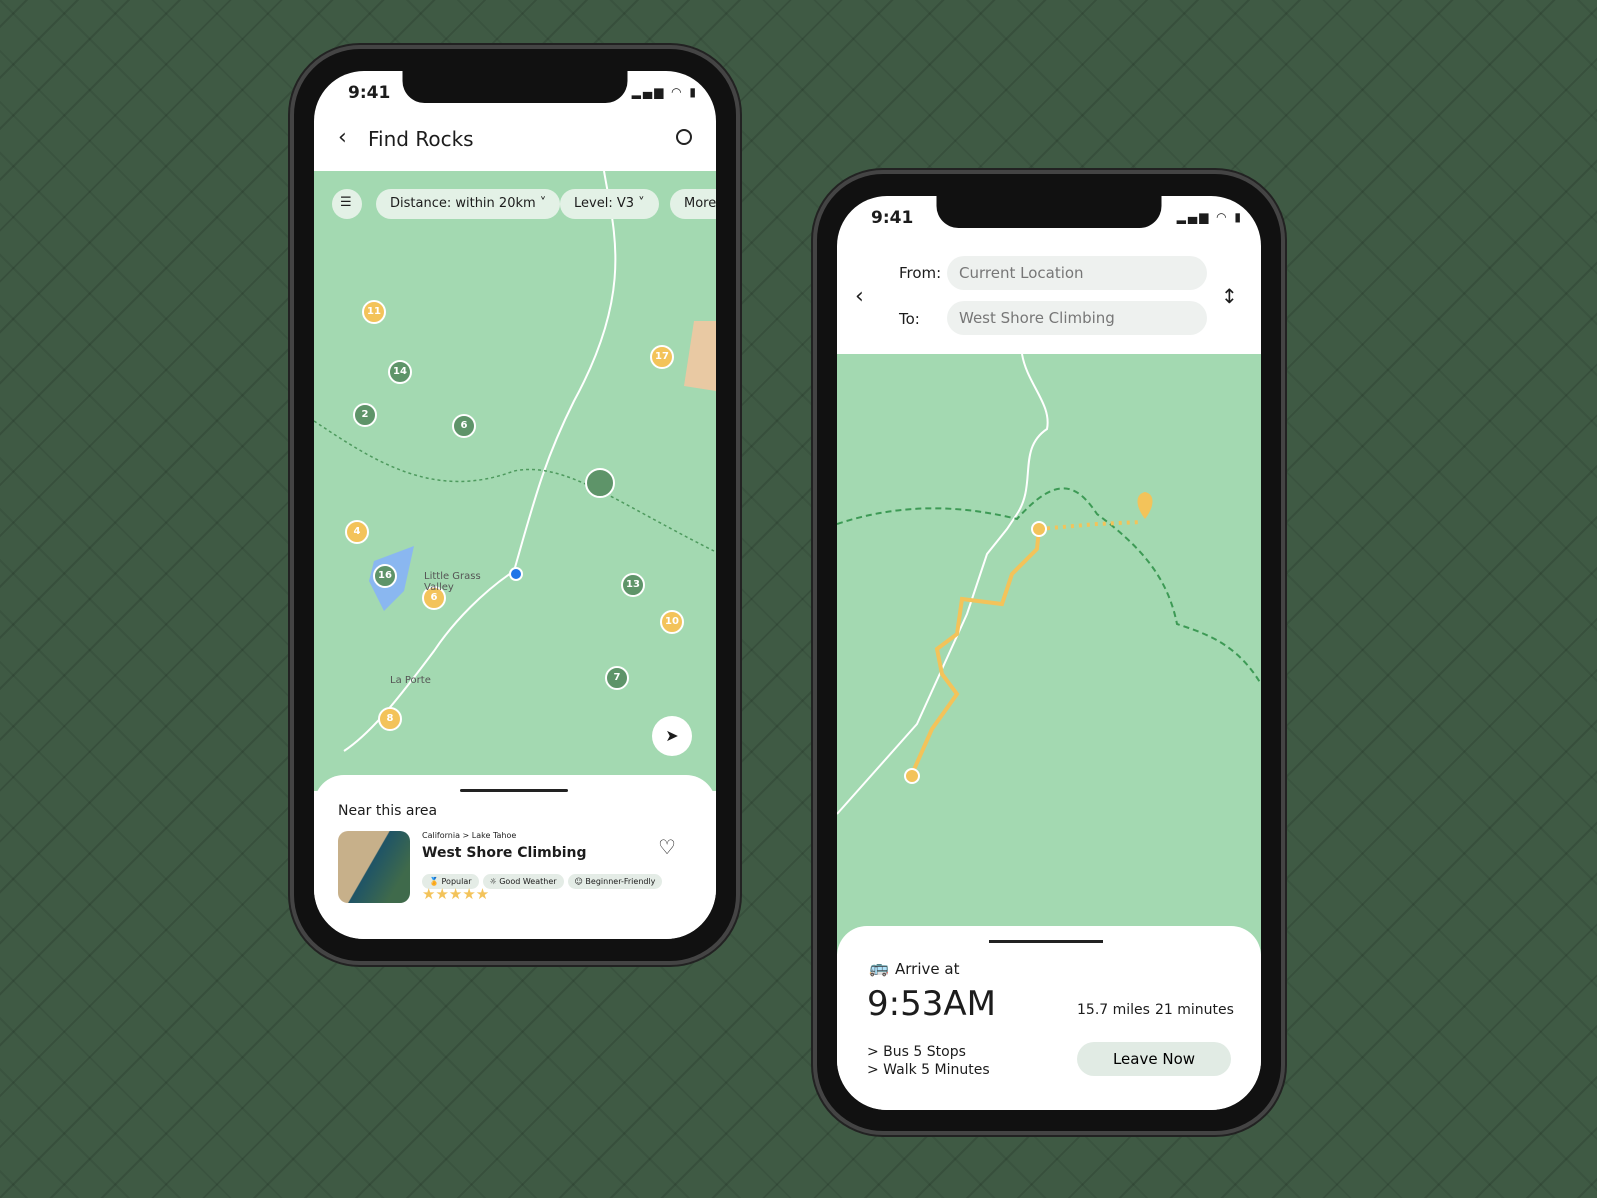 The width and height of the screenshot is (1597, 1198). Describe the element at coordinates (1194, 1010) in the screenshot. I see `trip-duration: 21 minutes` at that location.